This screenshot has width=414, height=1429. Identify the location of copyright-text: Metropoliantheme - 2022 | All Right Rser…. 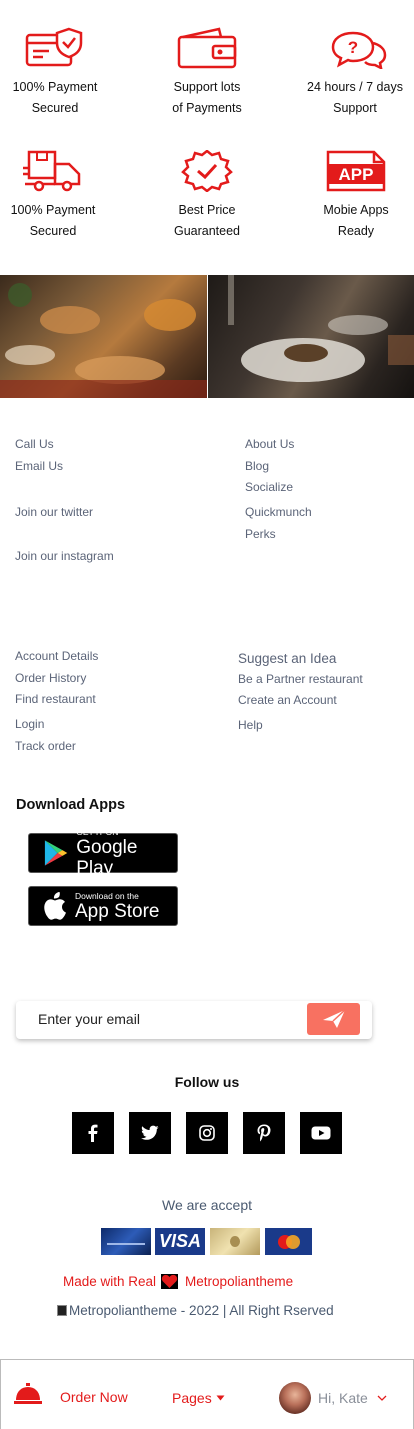
(201, 1310).